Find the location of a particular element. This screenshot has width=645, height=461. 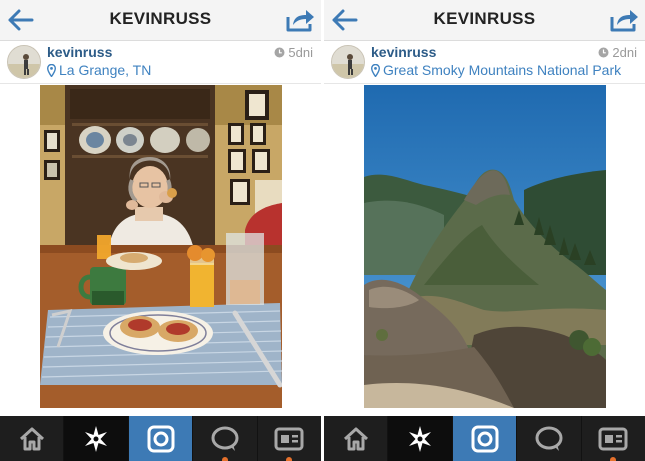

location-text: La Grange, TN is located at coordinates (105, 70).